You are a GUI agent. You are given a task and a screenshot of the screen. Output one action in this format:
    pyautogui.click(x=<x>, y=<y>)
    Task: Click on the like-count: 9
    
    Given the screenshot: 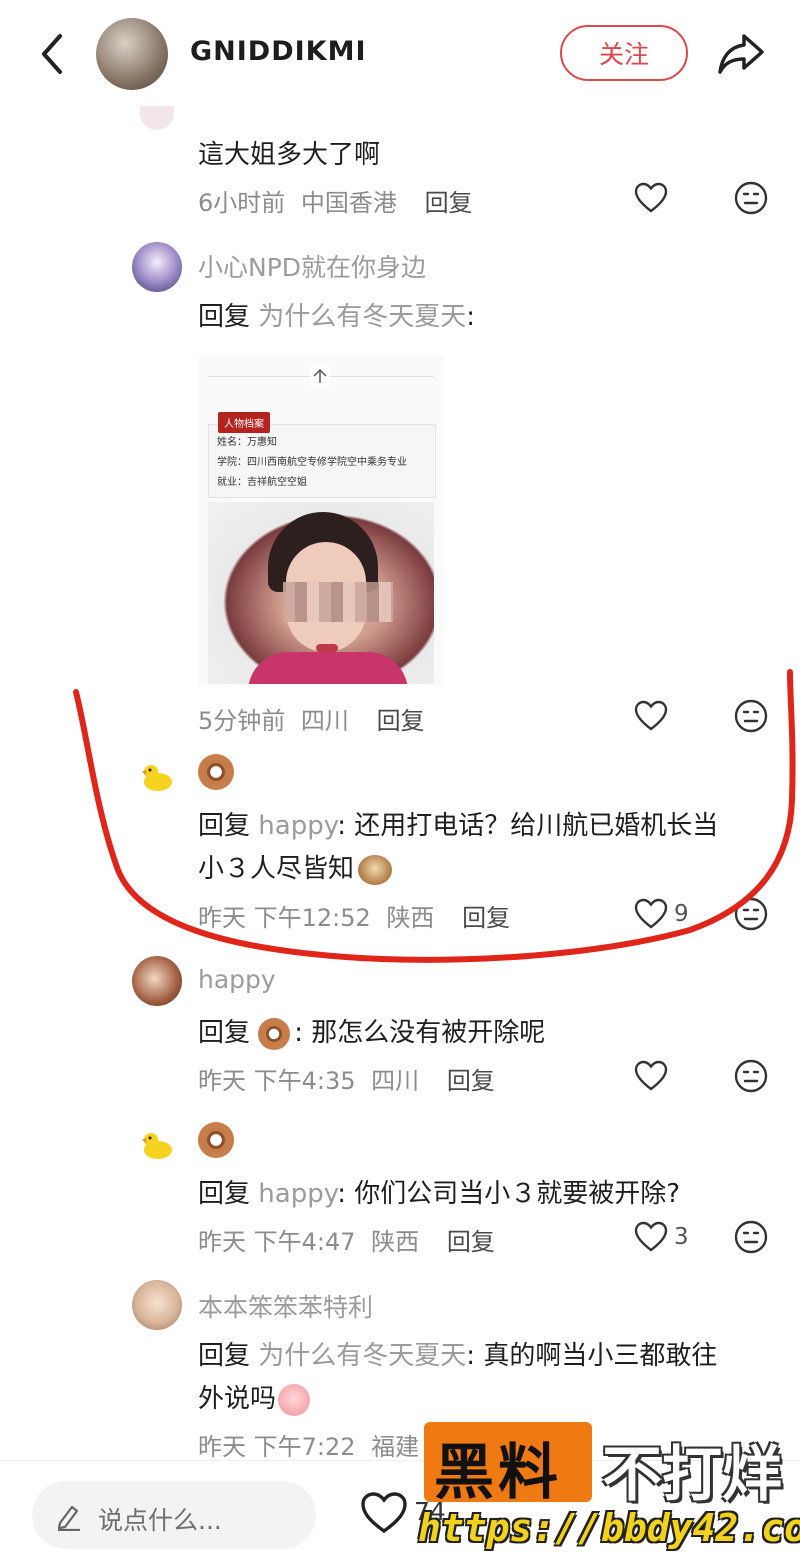 What is the action you would take?
    pyautogui.click(x=681, y=914)
    